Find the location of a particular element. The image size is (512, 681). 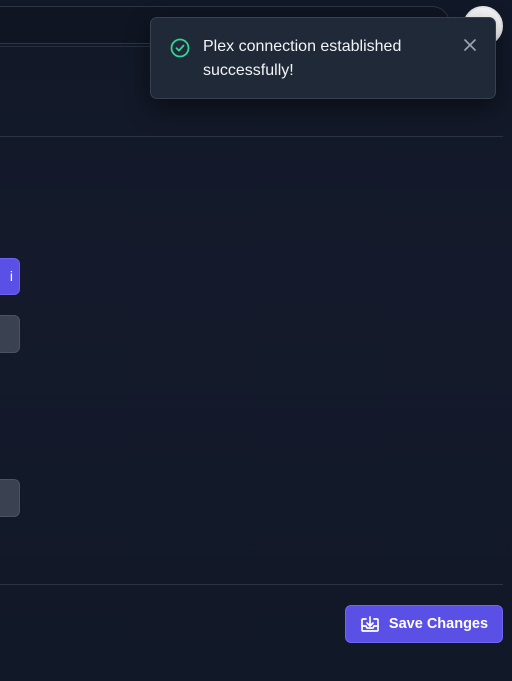

download-tray-icon is located at coordinates (370, 624).